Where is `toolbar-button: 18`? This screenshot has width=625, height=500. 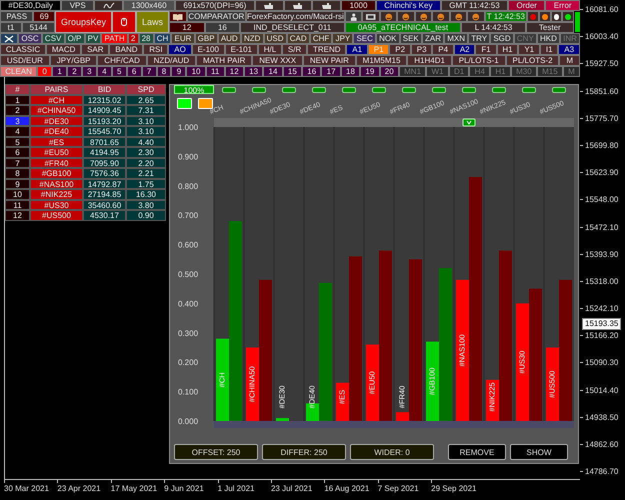 toolbar-button: 18 is located at coordinates (350, 71).